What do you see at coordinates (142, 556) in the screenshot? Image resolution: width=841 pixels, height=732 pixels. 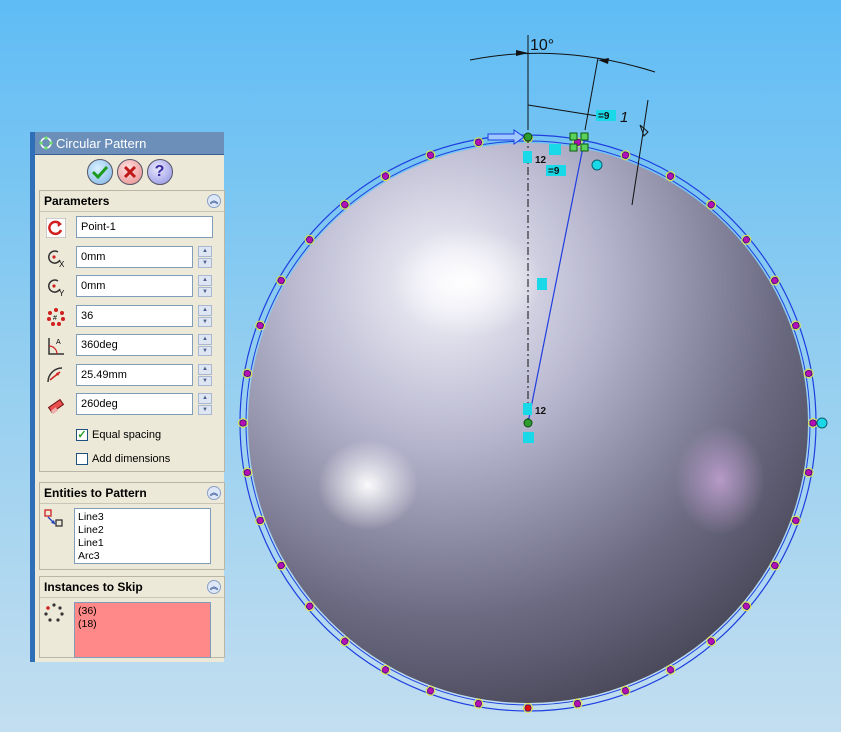 I see `entity-list-item: Arc3` at bounding box center [142, 556].